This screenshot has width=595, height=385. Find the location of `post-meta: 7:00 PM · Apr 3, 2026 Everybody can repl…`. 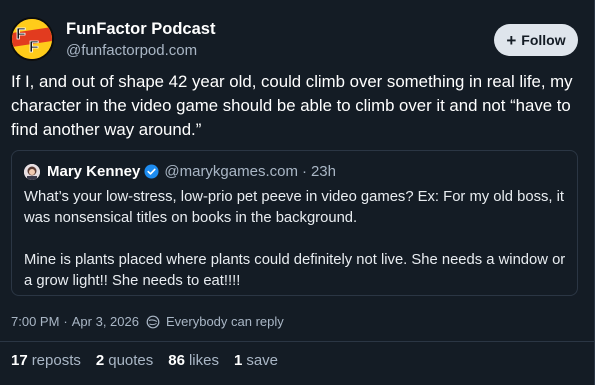

post-meta: 7:00 PM · Apr 3, 2026 Everybody can repl… is located at coordinates (147, 321).